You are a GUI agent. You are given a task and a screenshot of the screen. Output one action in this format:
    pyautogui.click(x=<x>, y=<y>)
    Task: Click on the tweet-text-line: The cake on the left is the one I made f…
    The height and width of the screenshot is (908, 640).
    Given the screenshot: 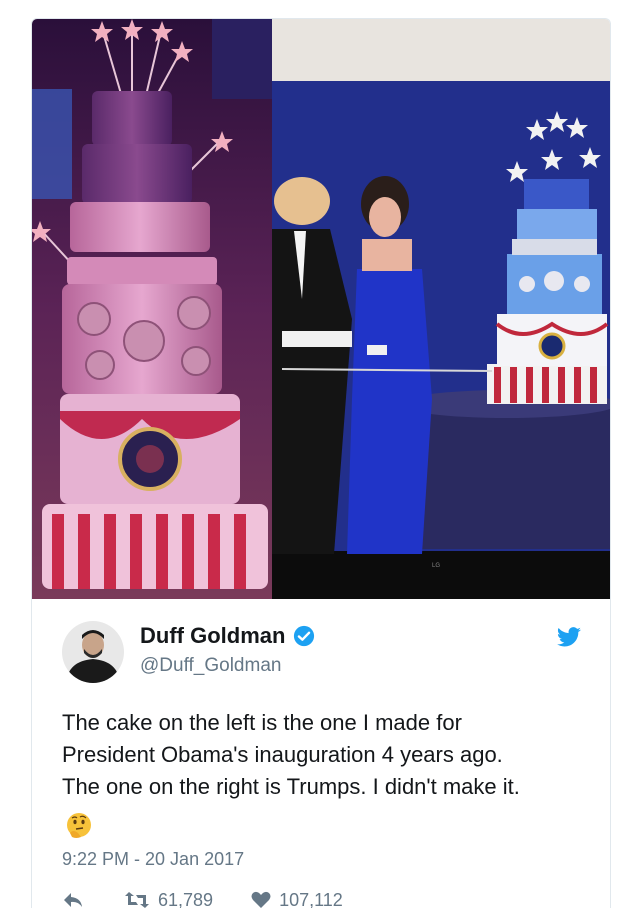 What is the action you would take?
    pyautogui.click(x=262, y=722)
    